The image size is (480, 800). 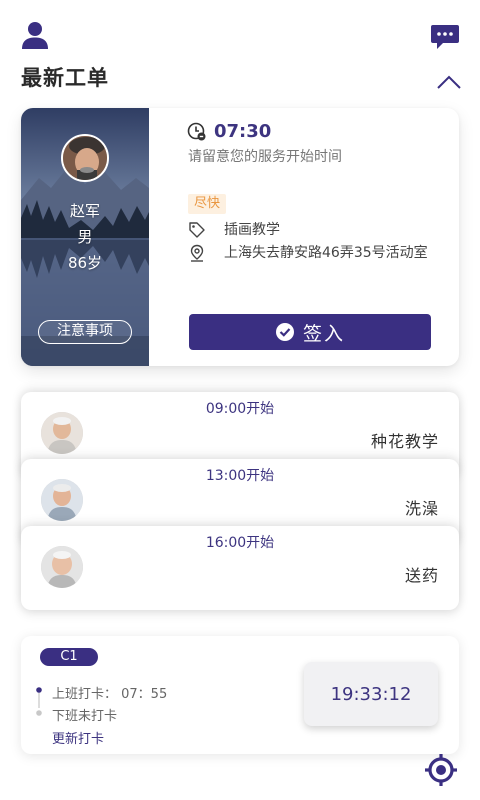 What do you see at coordinates (85, 263) in the screenshot?
I see `client-age: 86岁` at bounding box center [85, 263].